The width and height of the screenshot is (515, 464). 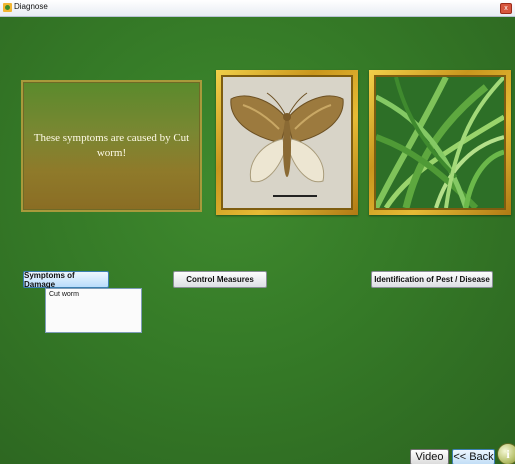 What do you see at coordinates (506, 8) in the screenshot?
I see `close-button: x` at bounding box center [506, 8].